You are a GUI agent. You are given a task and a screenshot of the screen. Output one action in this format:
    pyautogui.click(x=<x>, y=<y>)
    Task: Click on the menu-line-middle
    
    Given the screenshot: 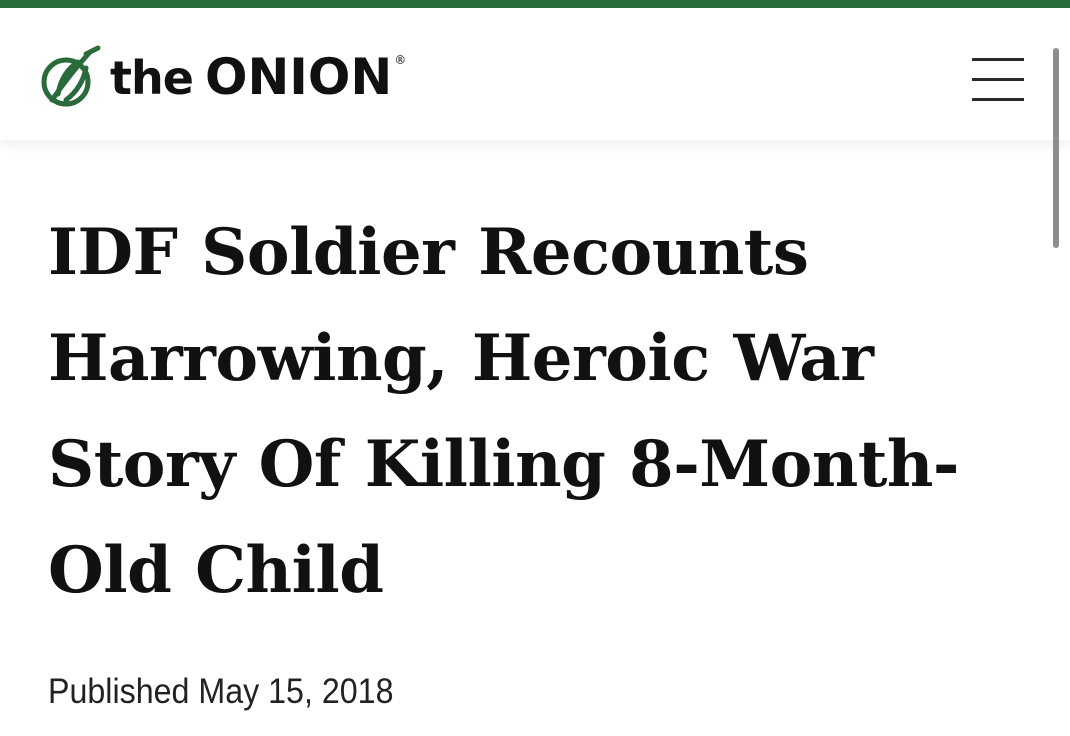 What is the action you would take?
    pyautogui.click(x=998, y=79)
    